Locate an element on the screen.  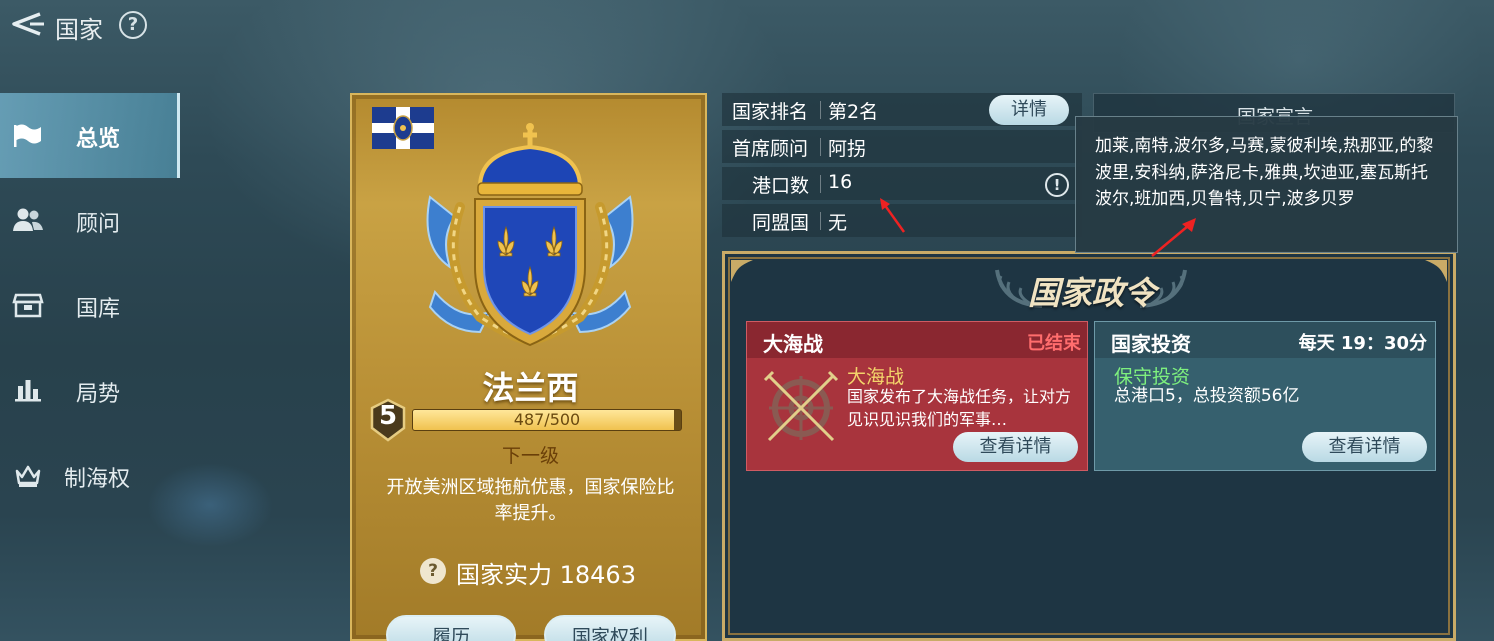
sidebar-item-label: 总览 is located at coordinates (98, 139).